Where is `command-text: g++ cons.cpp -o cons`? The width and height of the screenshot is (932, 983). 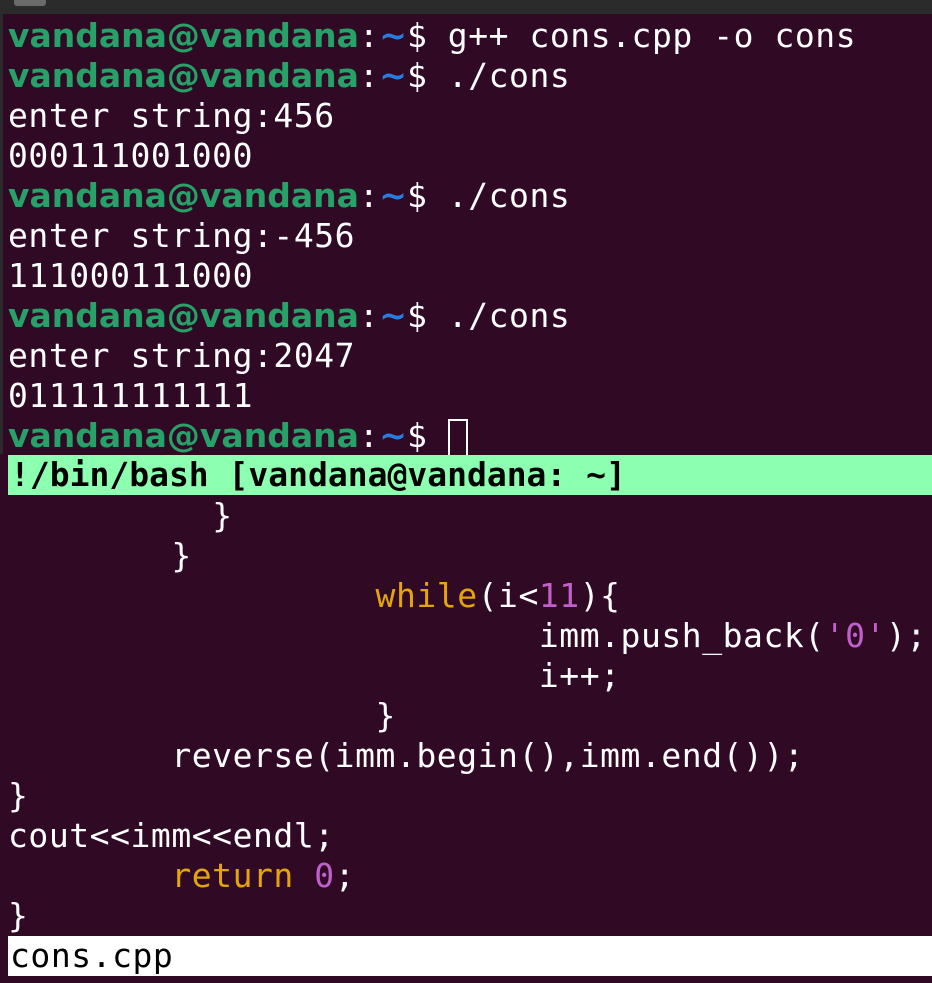 command-text: g++ cons.cpp -o cons is located at coordinates (652, 35).